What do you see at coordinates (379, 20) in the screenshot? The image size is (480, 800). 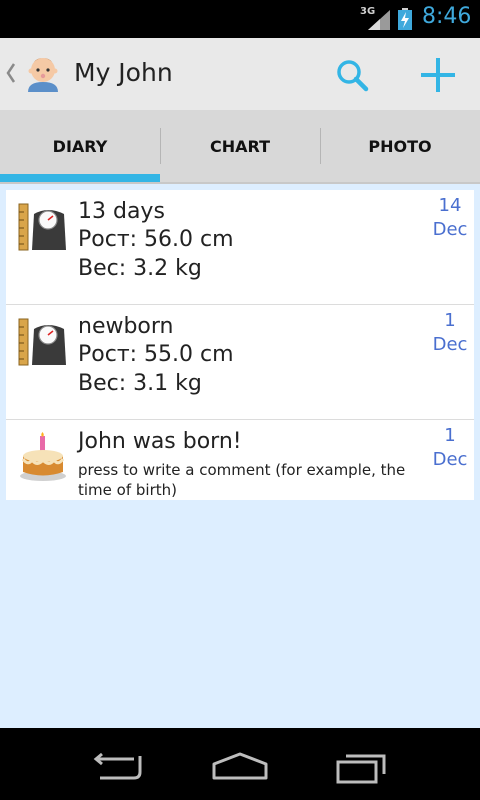 I see `signal-icon` at bounding box center [379, 20].